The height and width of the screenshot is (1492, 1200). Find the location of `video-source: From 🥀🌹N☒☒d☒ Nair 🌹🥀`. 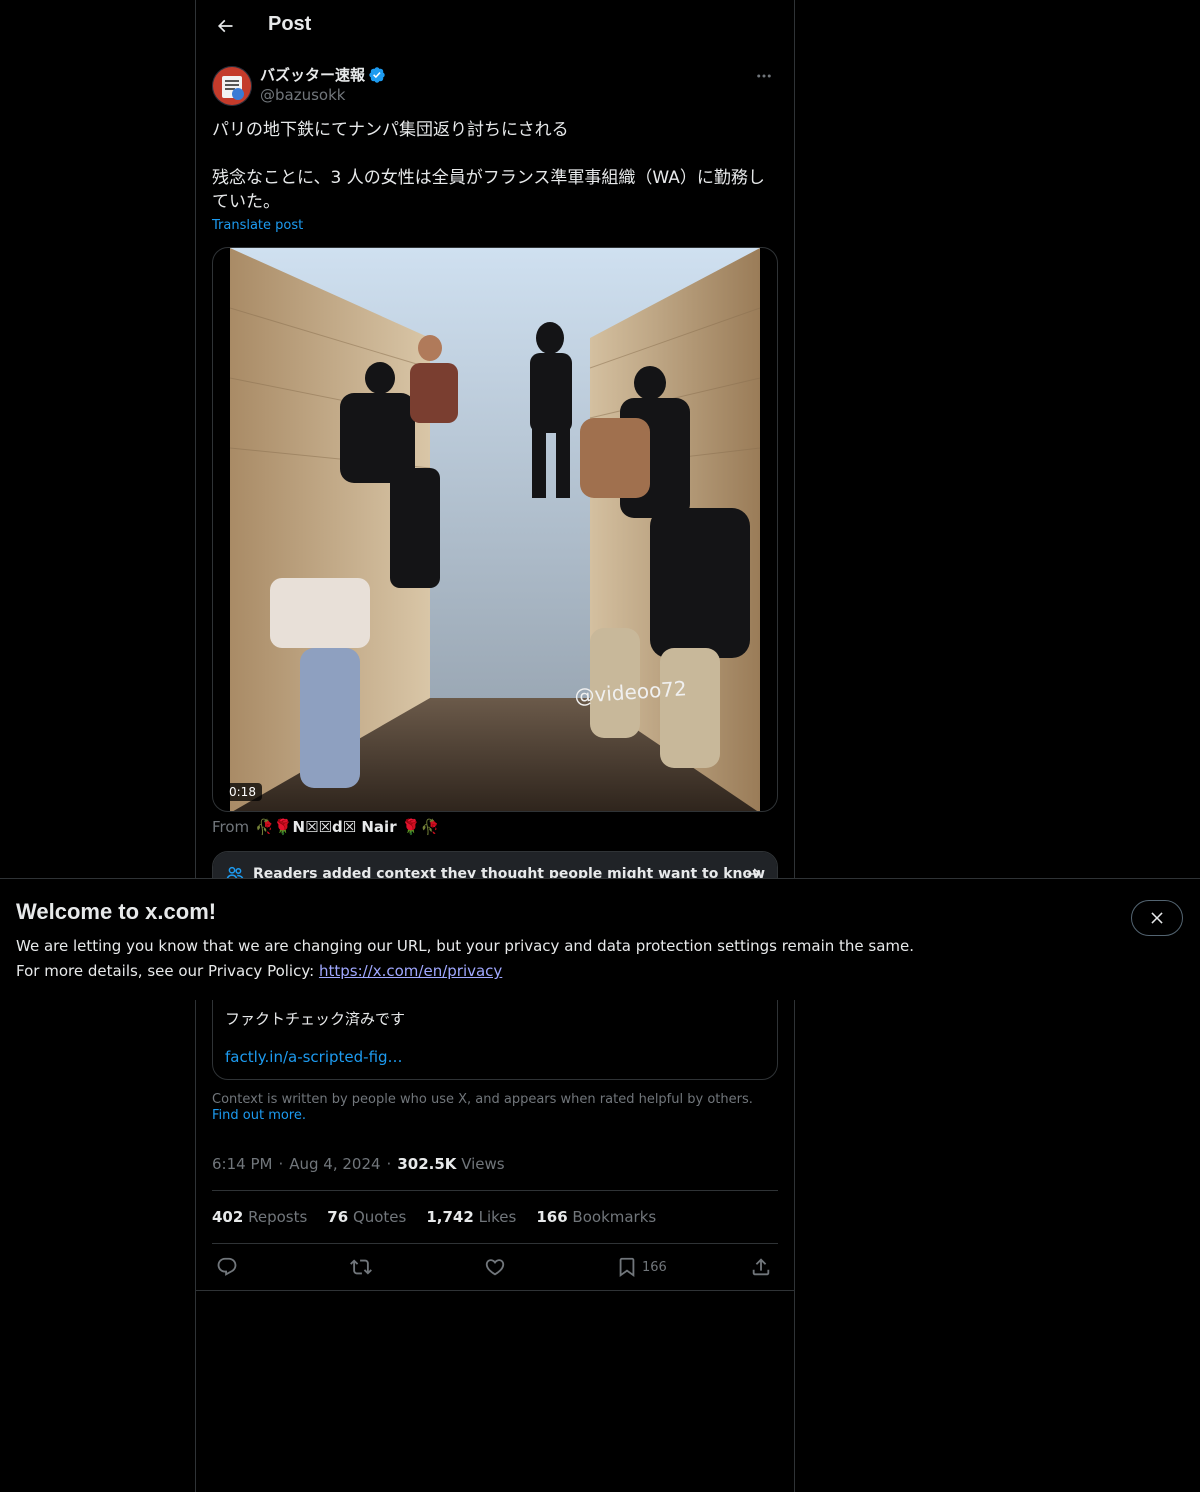

video-source: From 🥀🌹N☒☒d☒ Nair 🌹🥀 is located at coordinates (325, 827).